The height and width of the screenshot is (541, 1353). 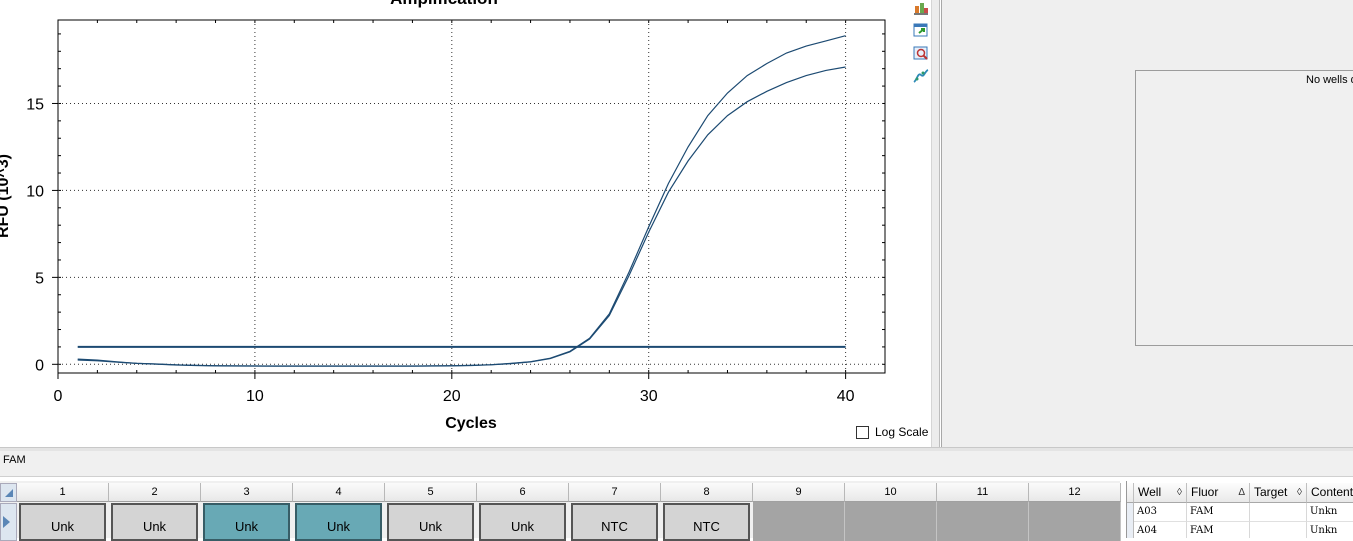 I want to click on chart-title: Amplification, so click(x=444, y=4).